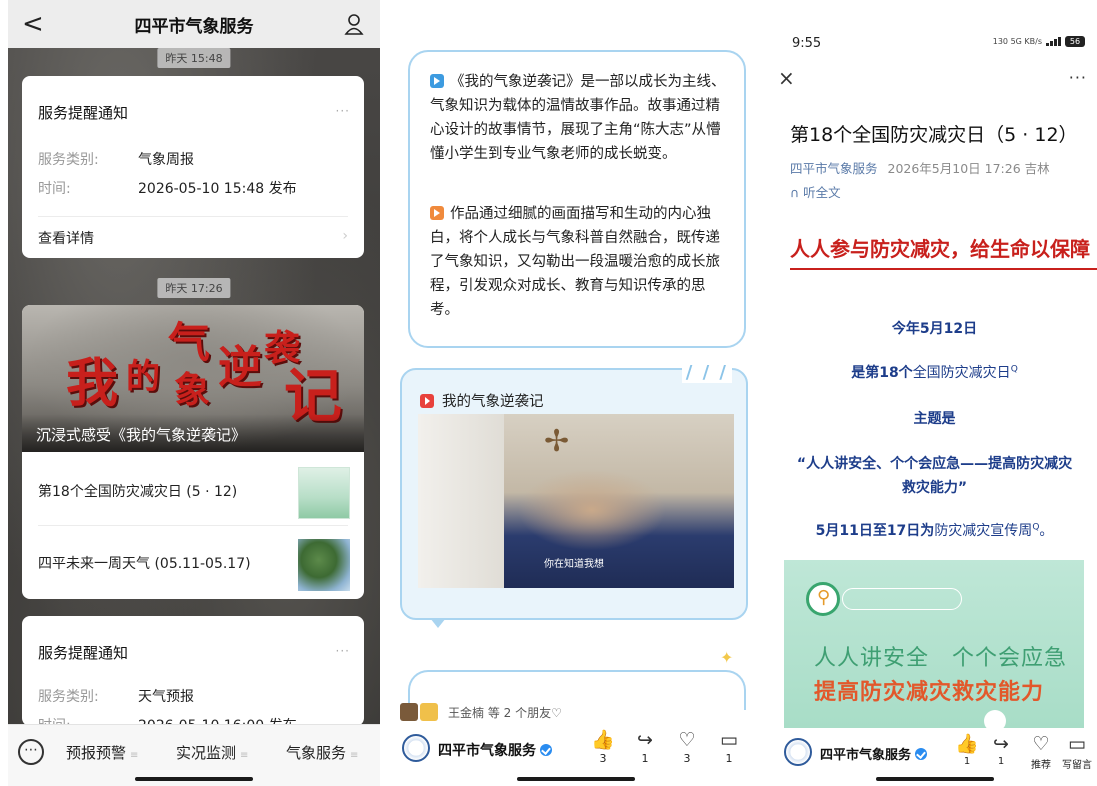 This screenshot has height=786, width=1097. I want to click on comment-button: ▭ 写留言, so click(1077, 752).